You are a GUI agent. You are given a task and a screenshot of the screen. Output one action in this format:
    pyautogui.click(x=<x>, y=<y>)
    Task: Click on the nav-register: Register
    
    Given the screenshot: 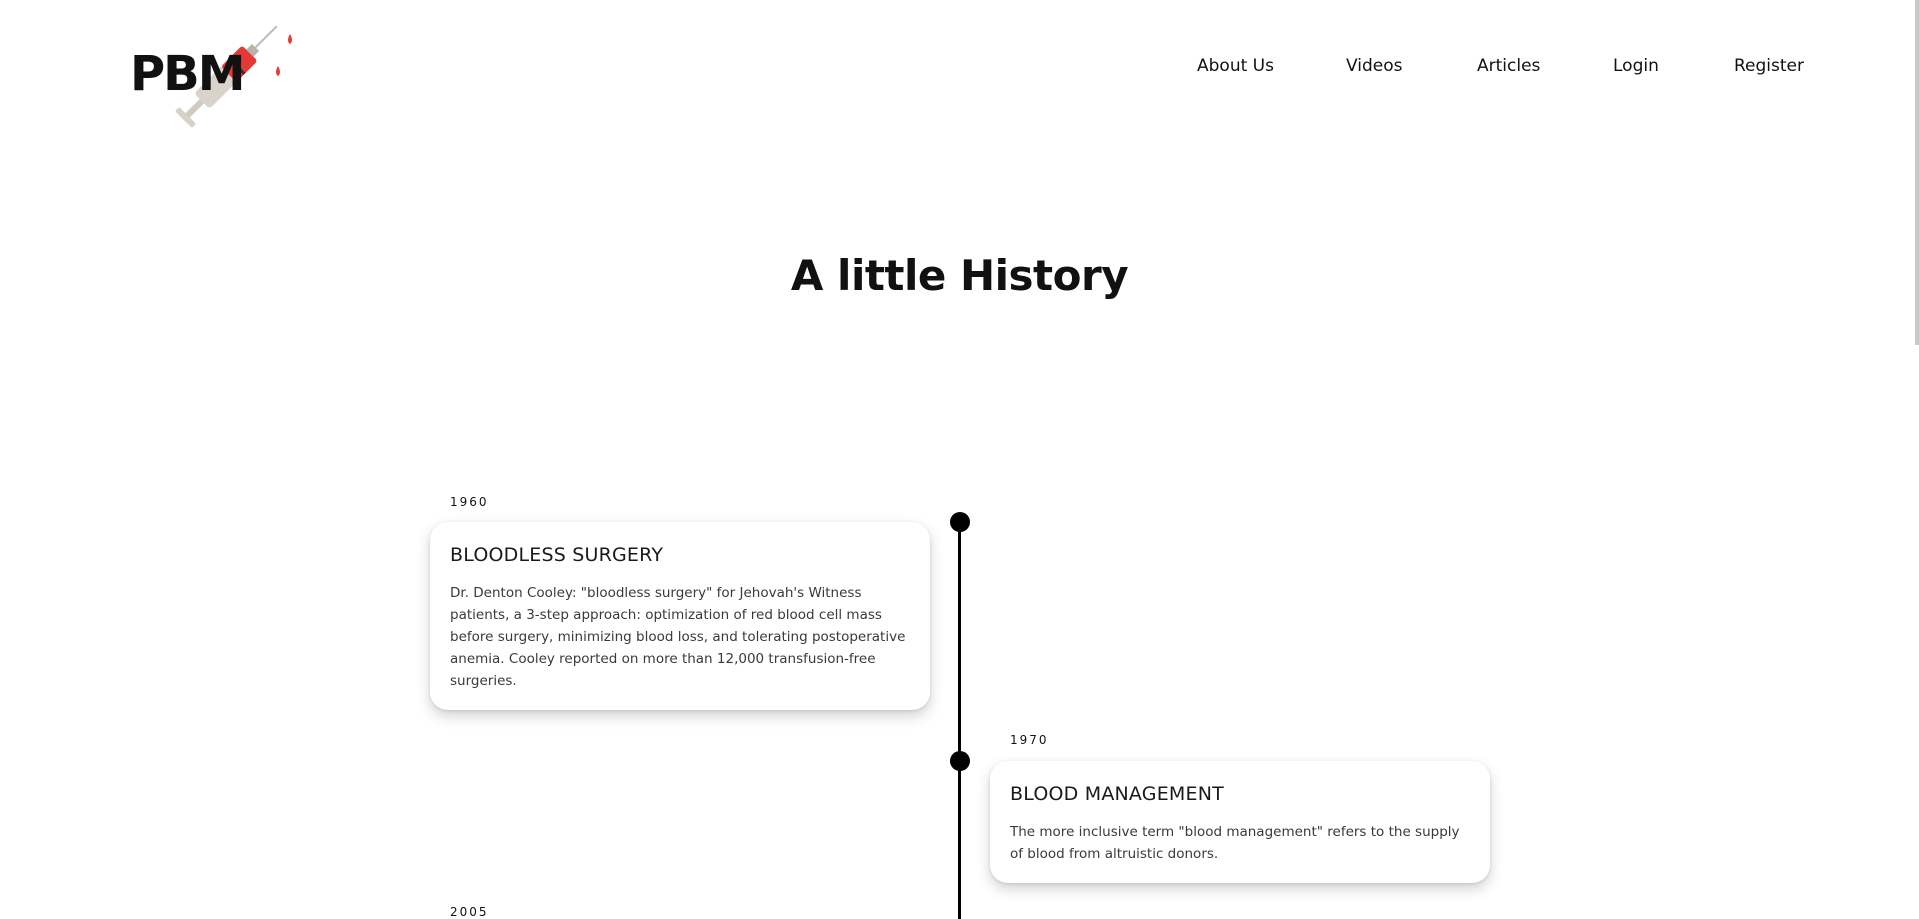 What is the action you would take?
    pyautogui.click(x=1769, y=66)
    